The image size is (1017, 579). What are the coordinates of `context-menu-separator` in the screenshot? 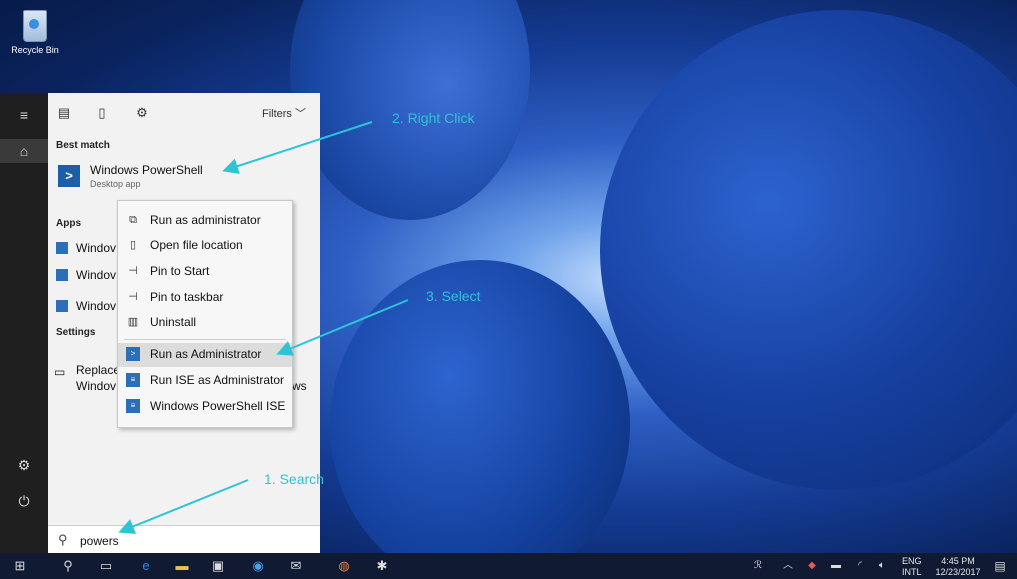 It's located at (205, 339).